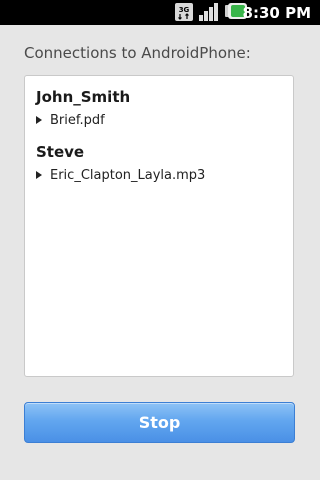 This screenshot has width=320, height=480. I want to click on network-3g-icon: 3G, so click(184, 14).